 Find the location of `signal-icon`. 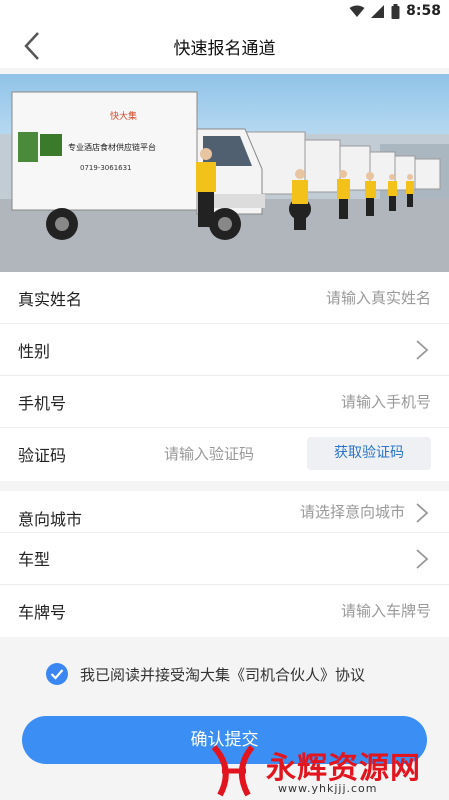

signal-icon is located at coordinates (378, 11).